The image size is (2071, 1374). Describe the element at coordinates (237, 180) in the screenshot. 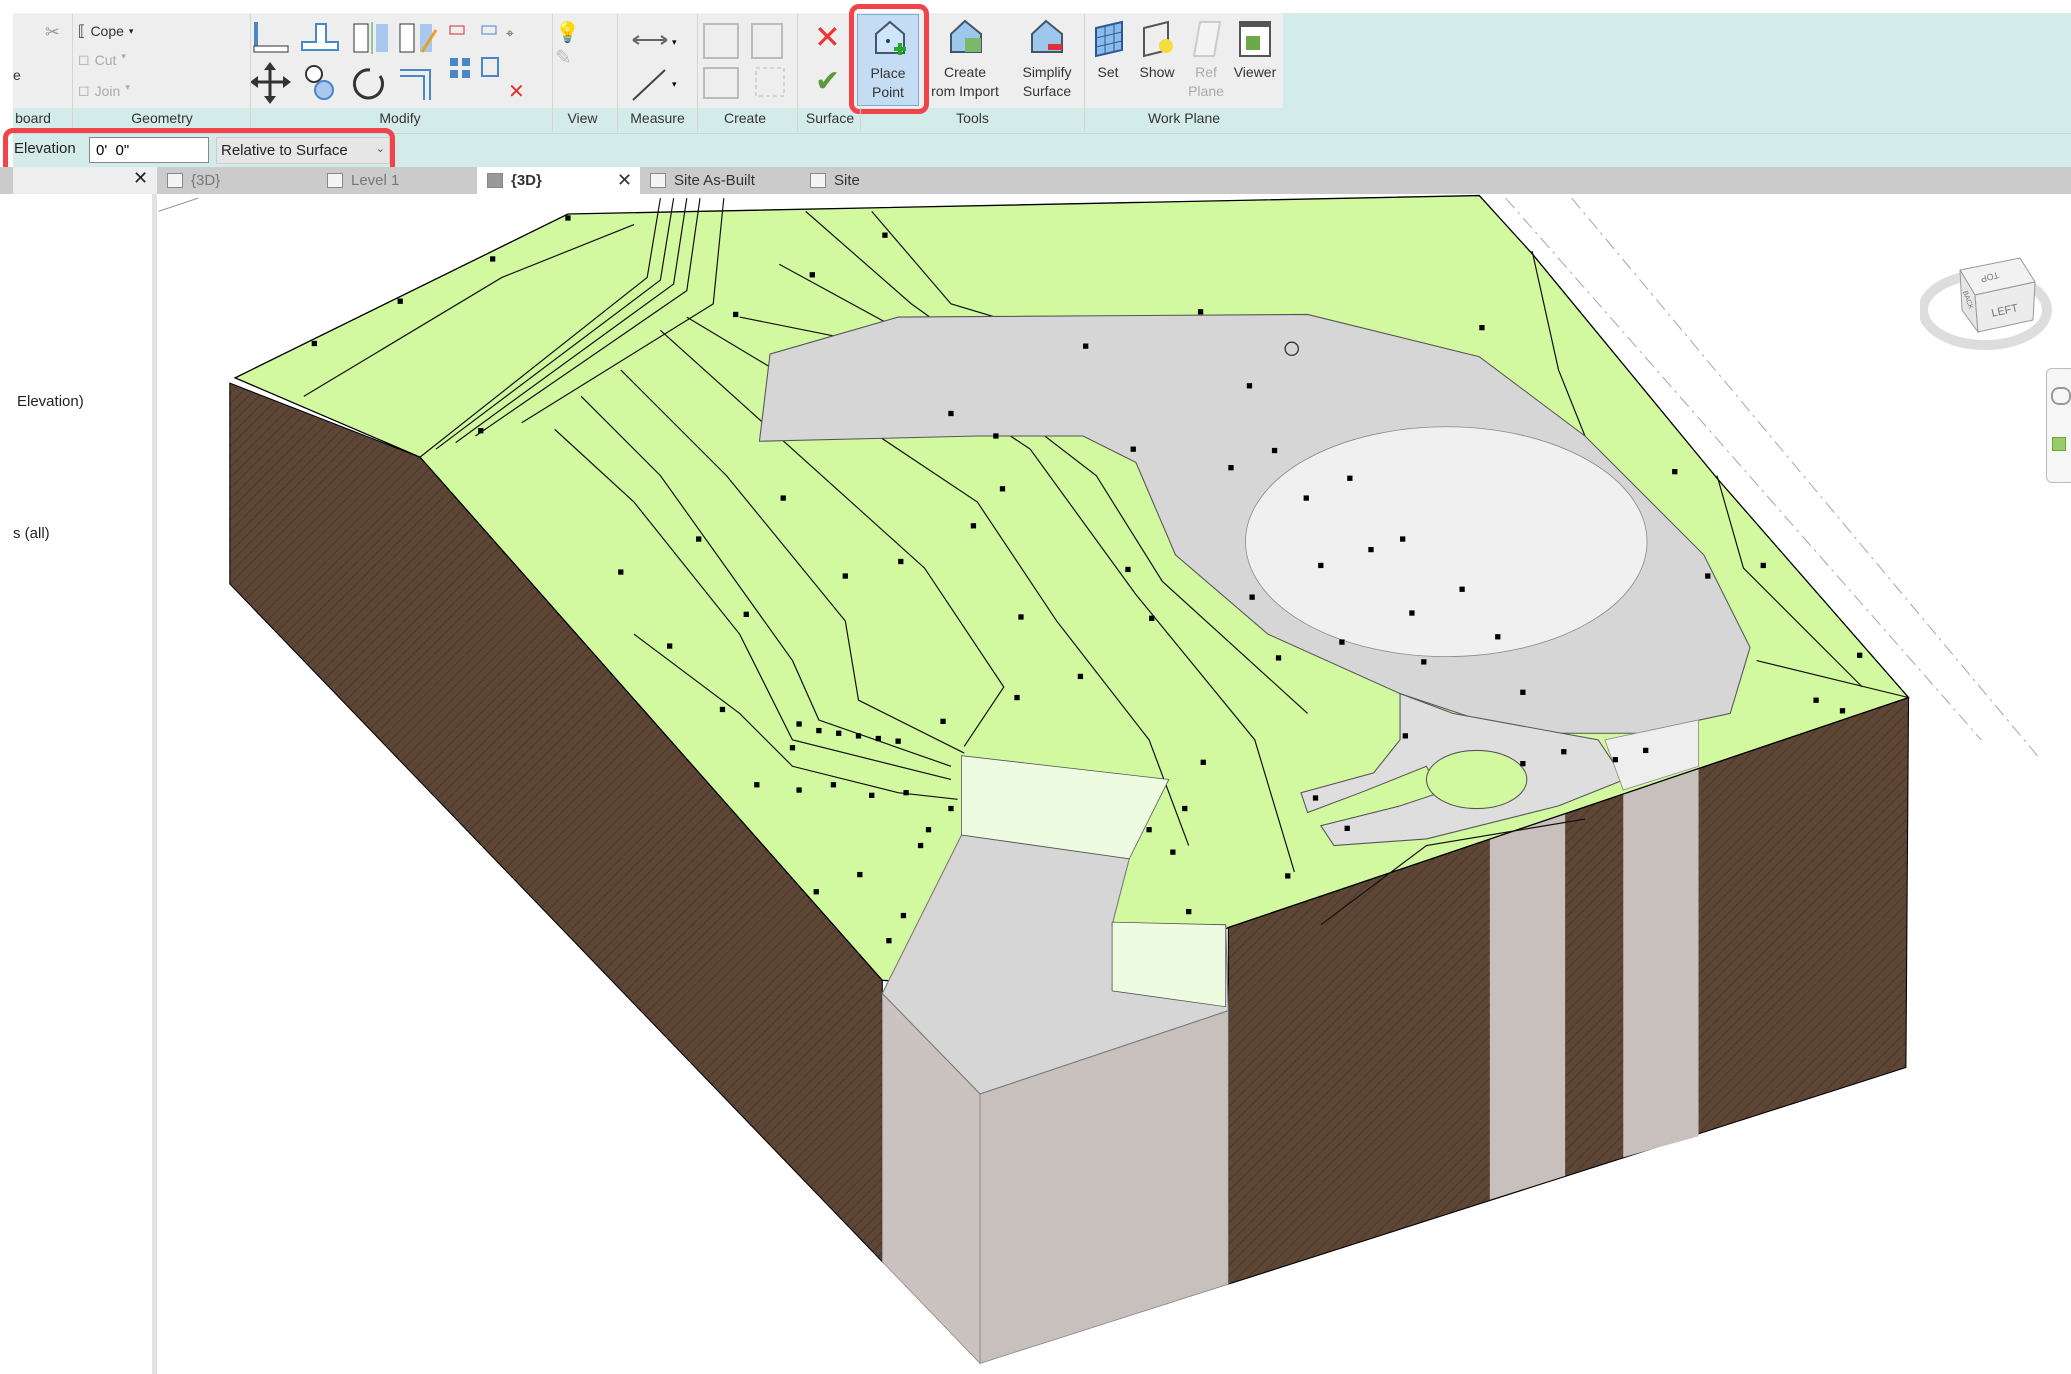

I see `tab-3d-view: {3D}` at that location.